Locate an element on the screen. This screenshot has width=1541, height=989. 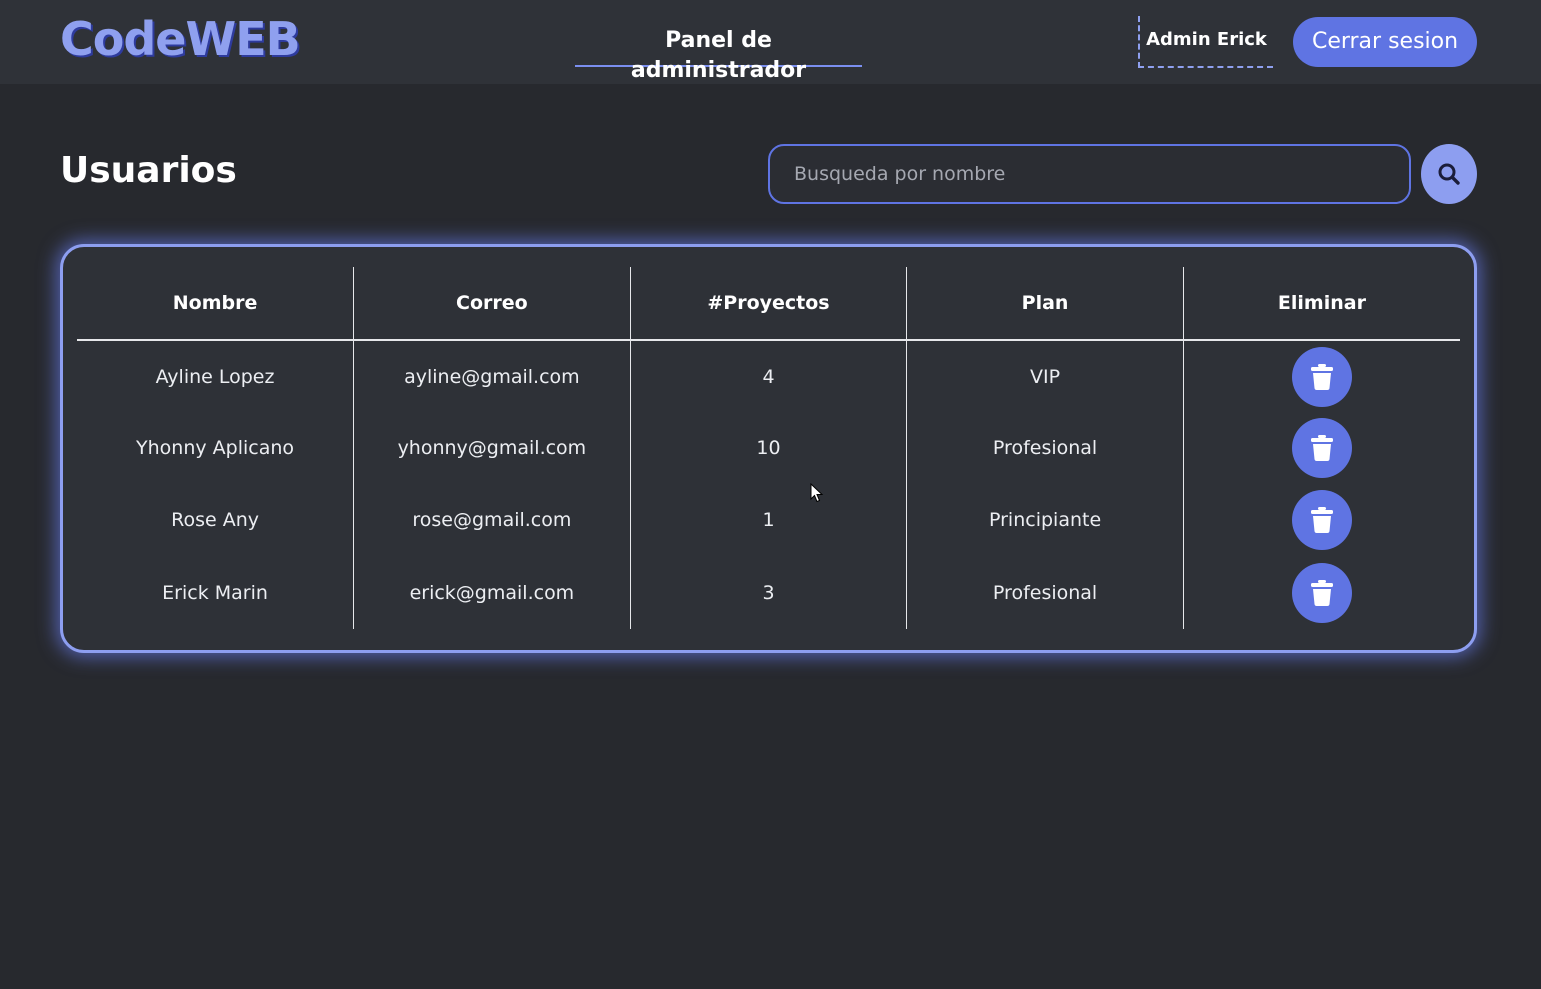
cell-projects: 3 is located at coordinates (769, 592).